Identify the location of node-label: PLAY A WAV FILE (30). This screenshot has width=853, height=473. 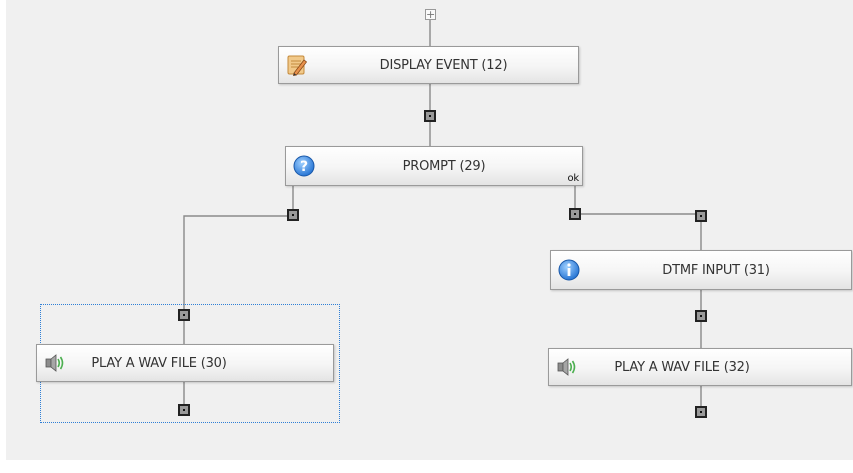
(159, 363).